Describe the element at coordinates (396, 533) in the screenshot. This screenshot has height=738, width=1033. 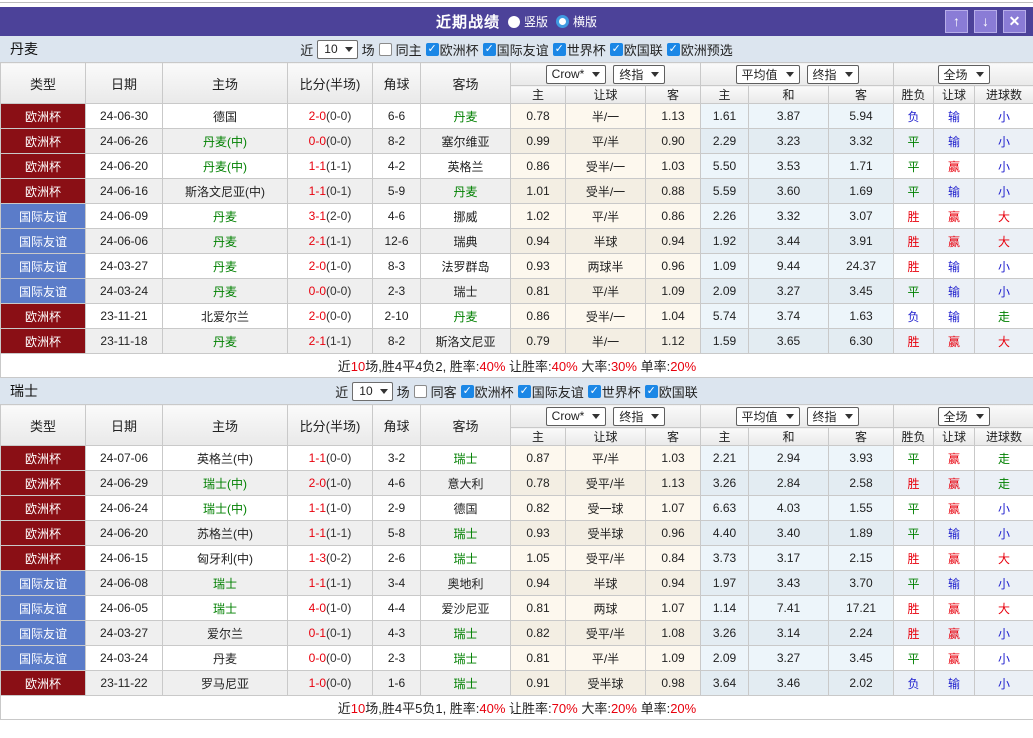
I see `corners-cell: 5-8` at that location.